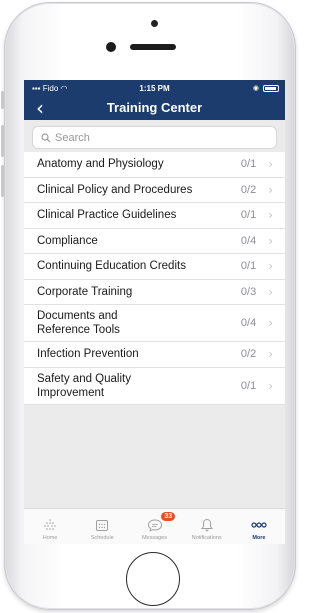 This screenshot has height=613, width=320. Describe the element at coordinates (248, 291) in the screenshot. I see `item-count: 0/3` at that location.